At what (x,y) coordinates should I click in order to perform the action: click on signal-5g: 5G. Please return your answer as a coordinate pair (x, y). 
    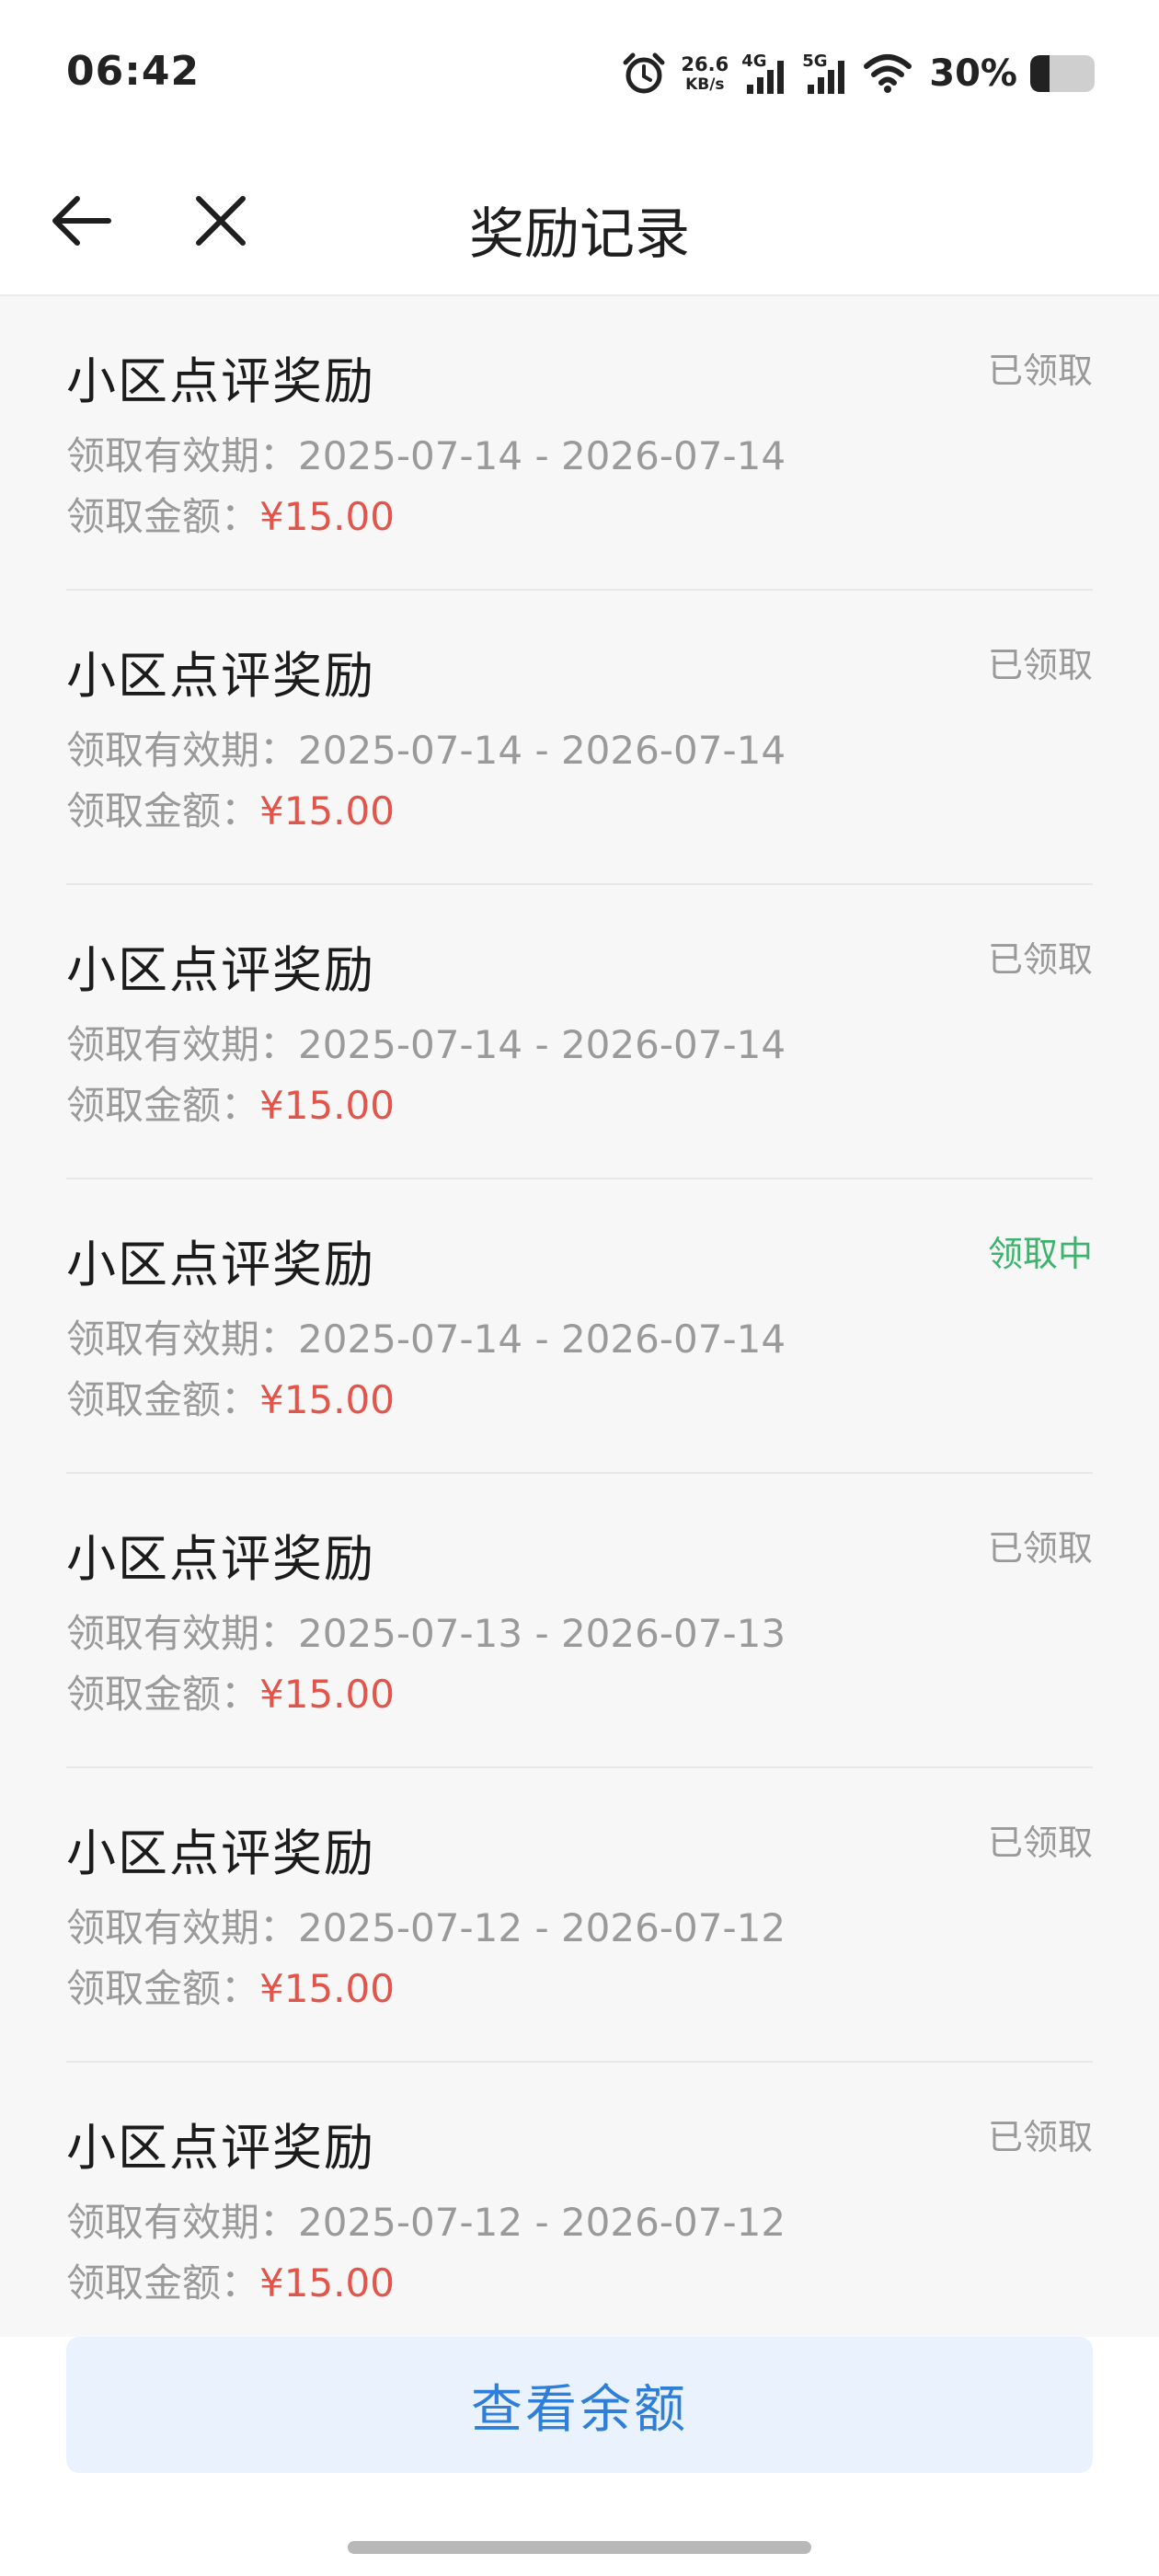
    Looking at the image, I should click on (826, 74).